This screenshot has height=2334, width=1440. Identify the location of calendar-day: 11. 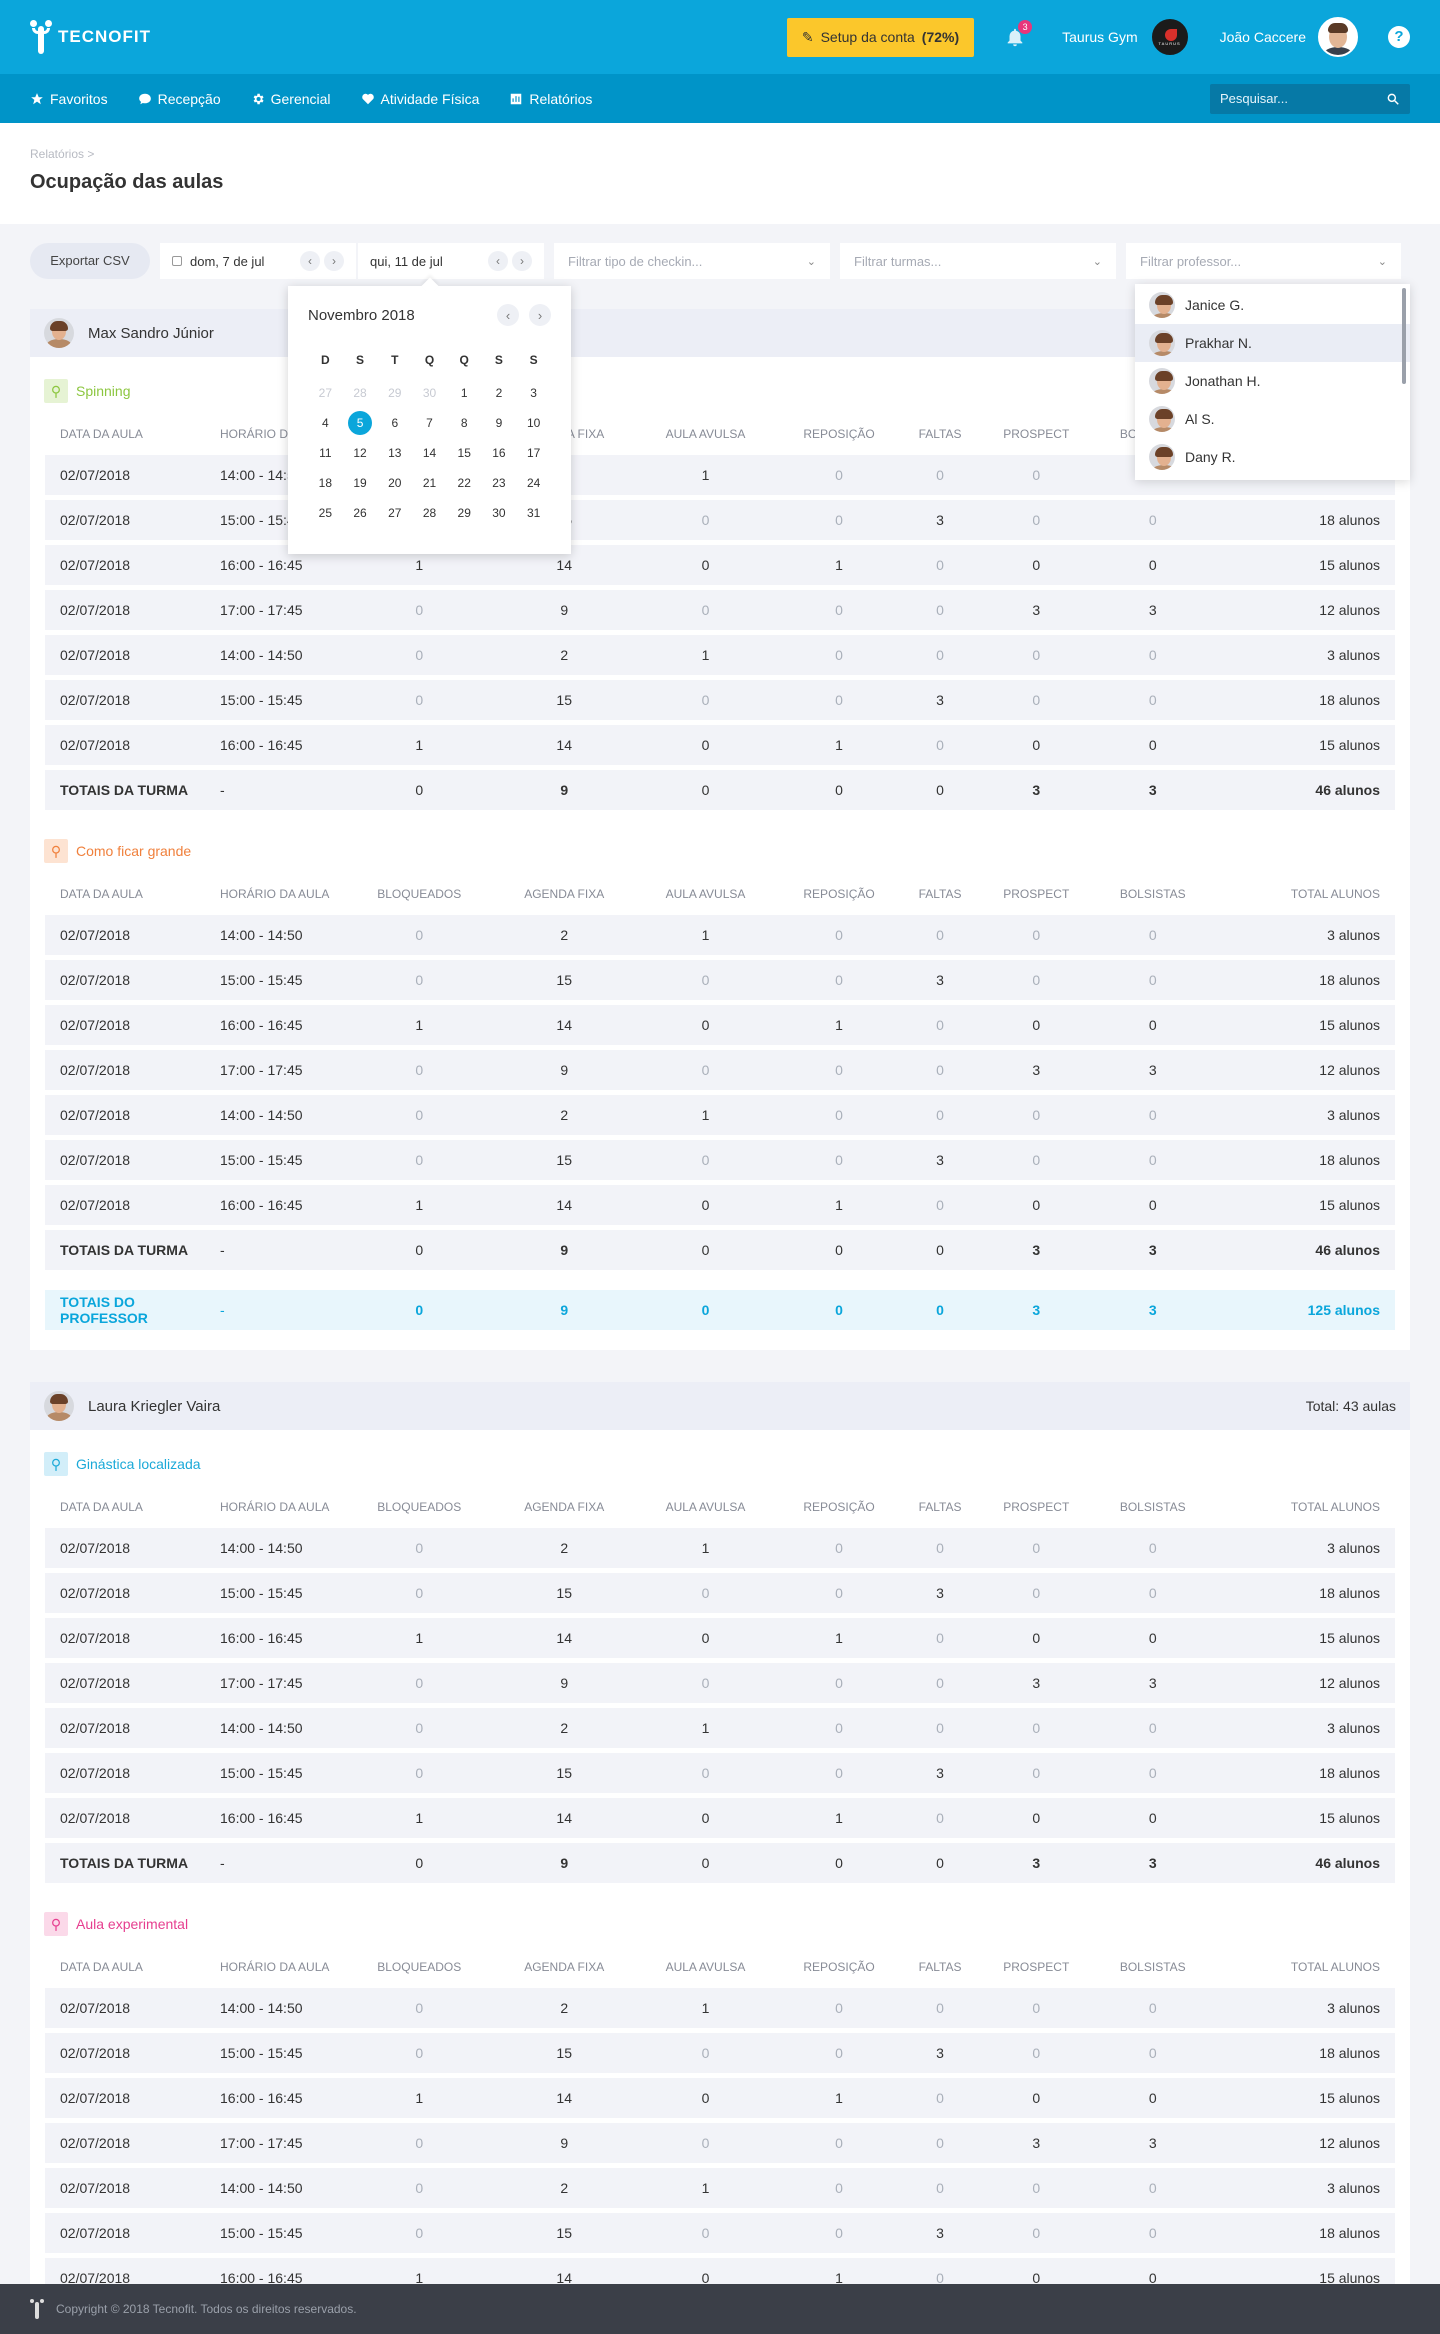
(325, 453).